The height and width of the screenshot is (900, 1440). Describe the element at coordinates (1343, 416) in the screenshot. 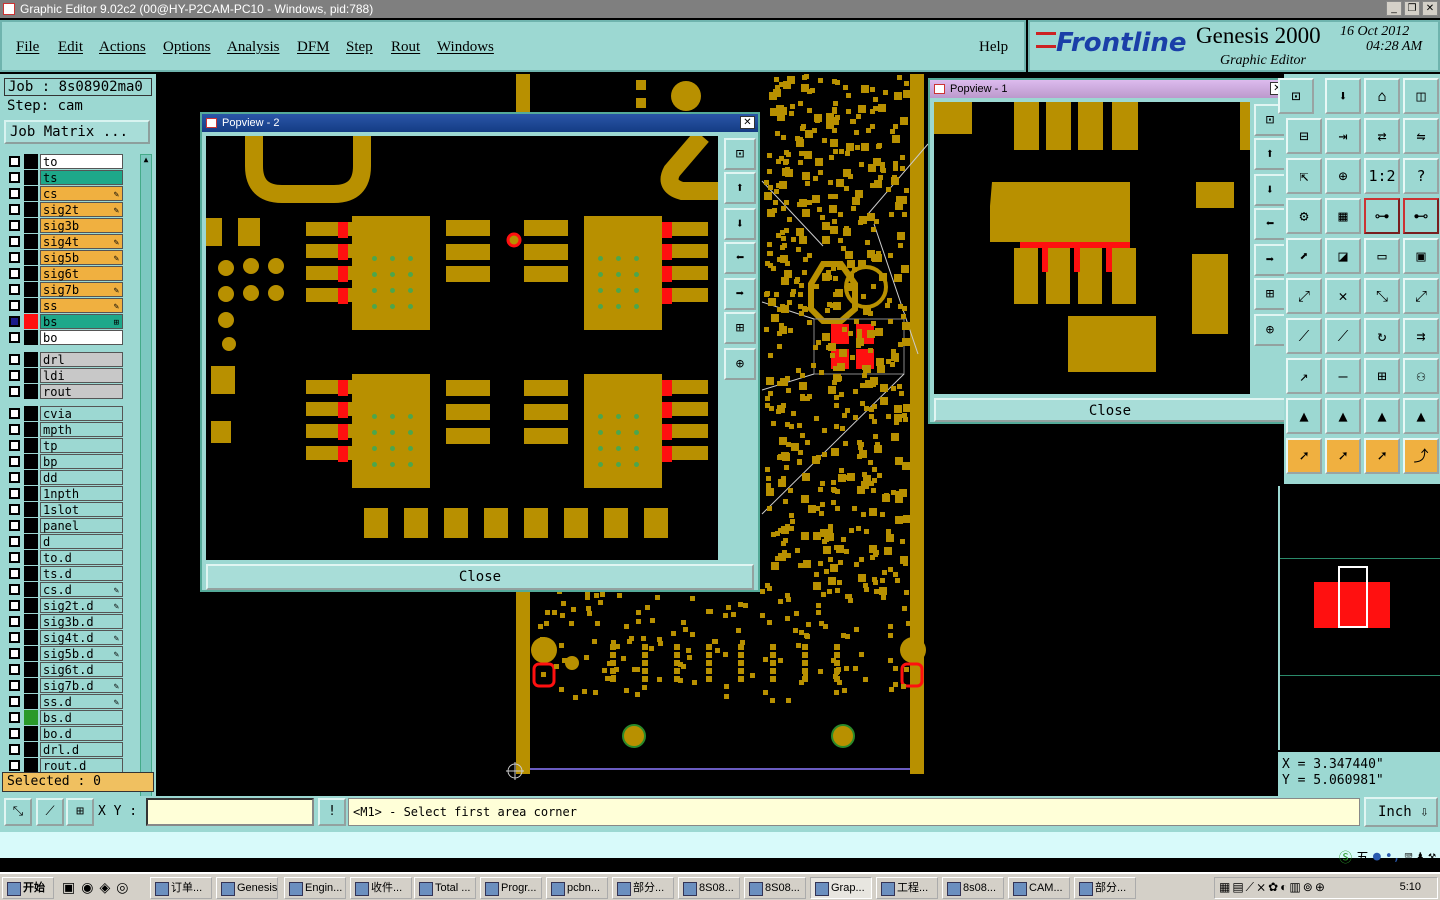

I see `triangle-alt-icon: ▲` at that location.